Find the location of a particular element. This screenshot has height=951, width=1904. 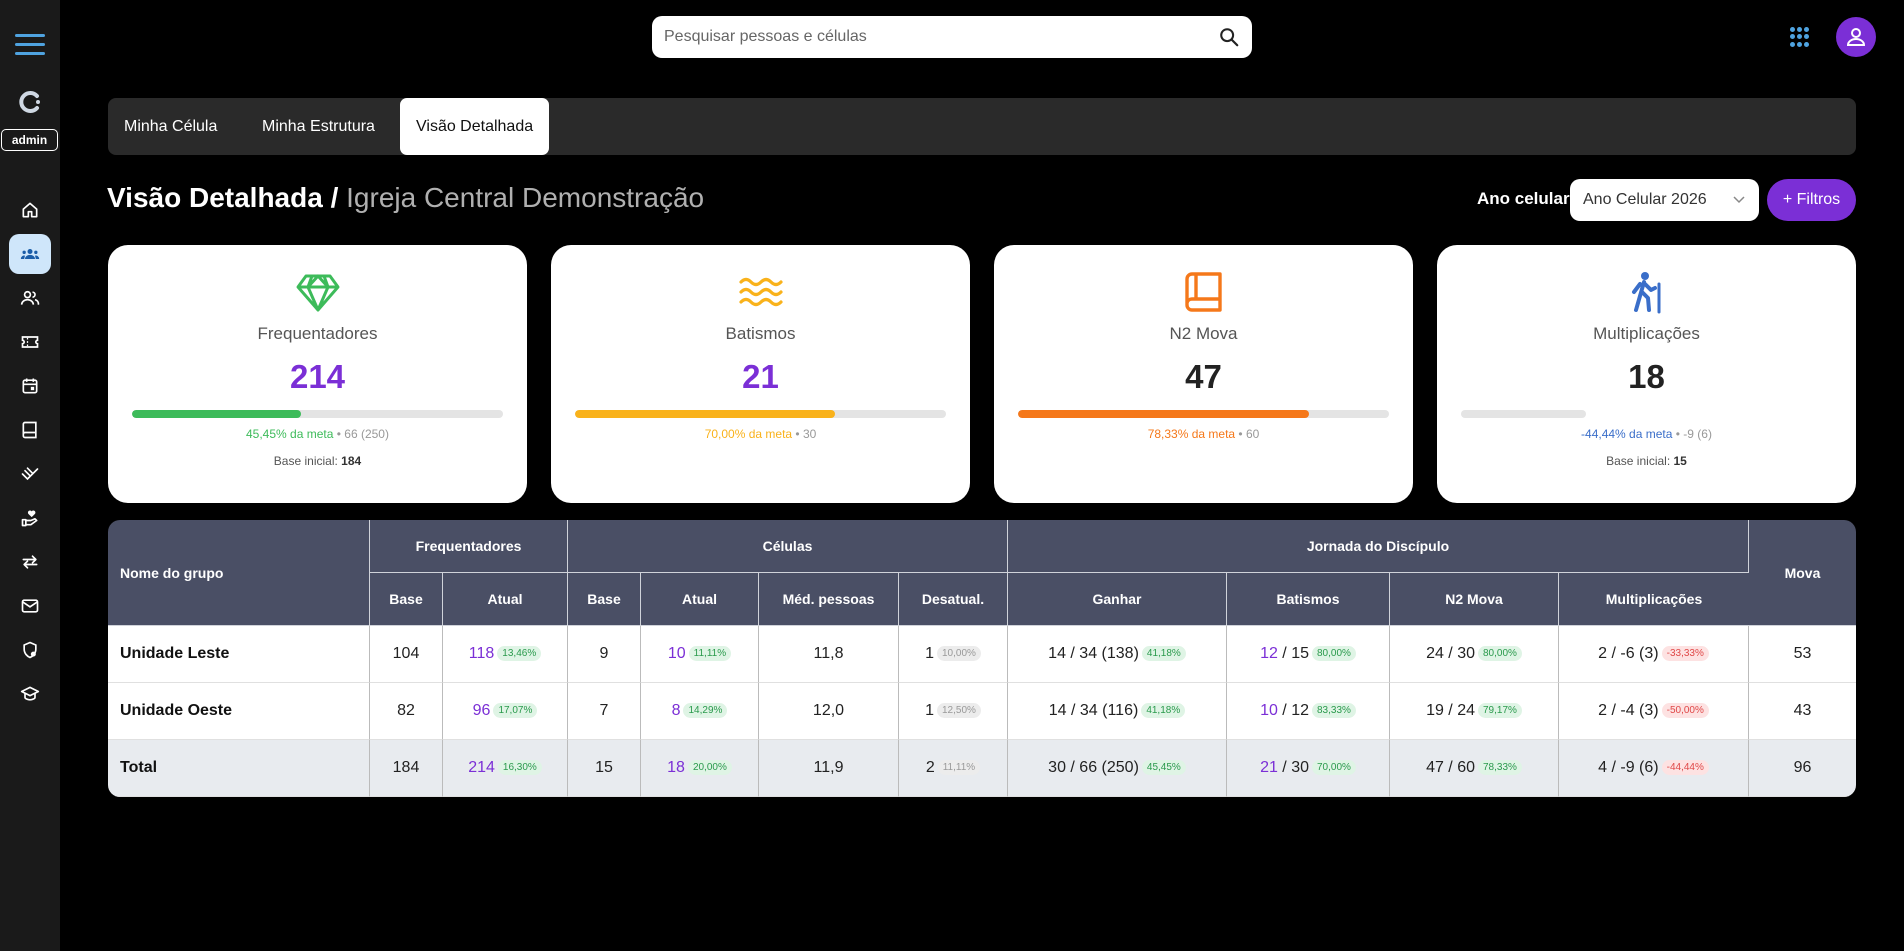

filters-button: + Filtros is located at coordinates (1811, 200).